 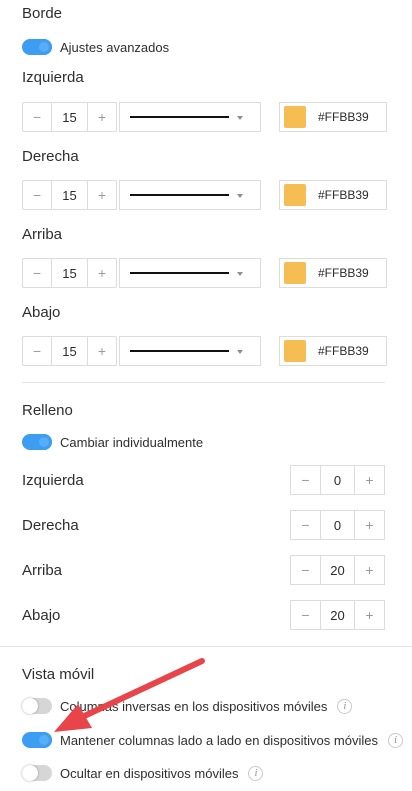 What do you see at coordinates (50, 156) in the screenshot?
I see `border-right-title: Derecha` at bounding box center [50, 156].